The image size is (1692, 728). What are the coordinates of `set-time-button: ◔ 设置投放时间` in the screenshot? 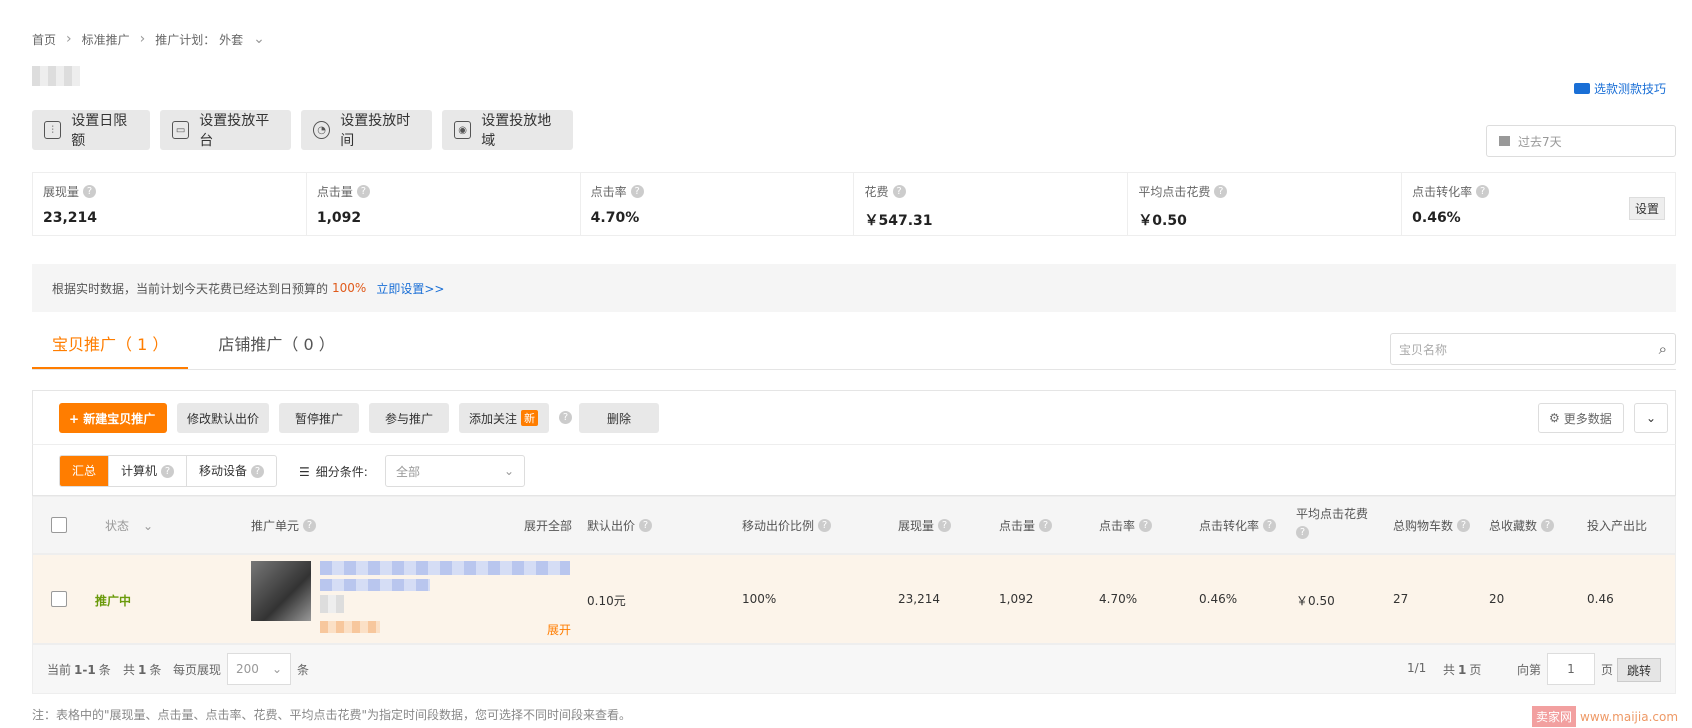 It's located at (366, 130).